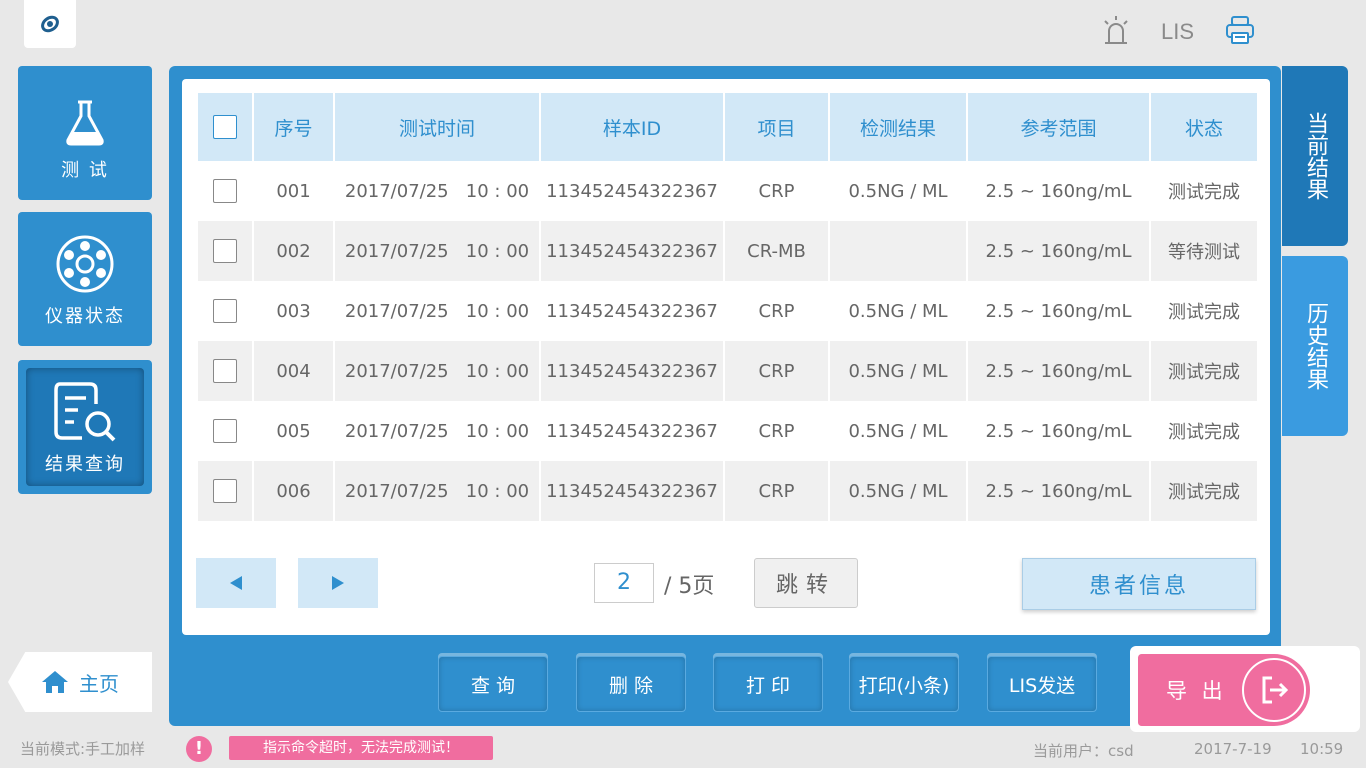 The height and width of the screenshot is (768, 1366). What do you see at coordinates (1315, 346) in the screenshot?
I see `tab-history-results: 历史结果` at bounding box center [1315, 346].